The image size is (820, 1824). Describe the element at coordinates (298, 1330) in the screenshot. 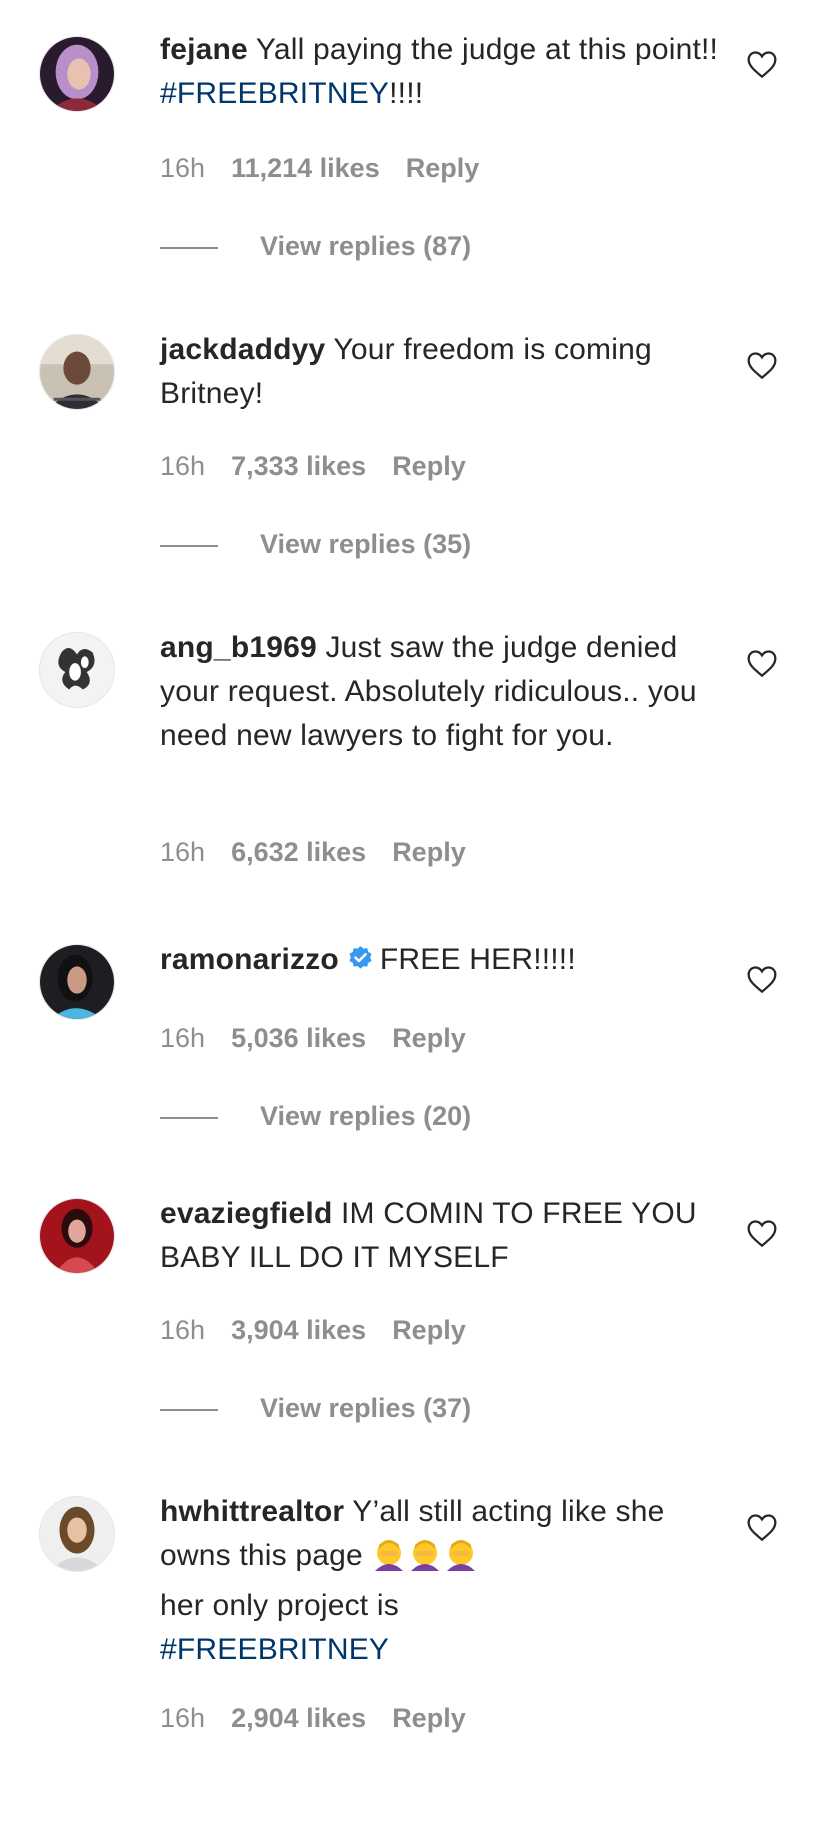

I see `likes-count: 3,904 likes` at that location.